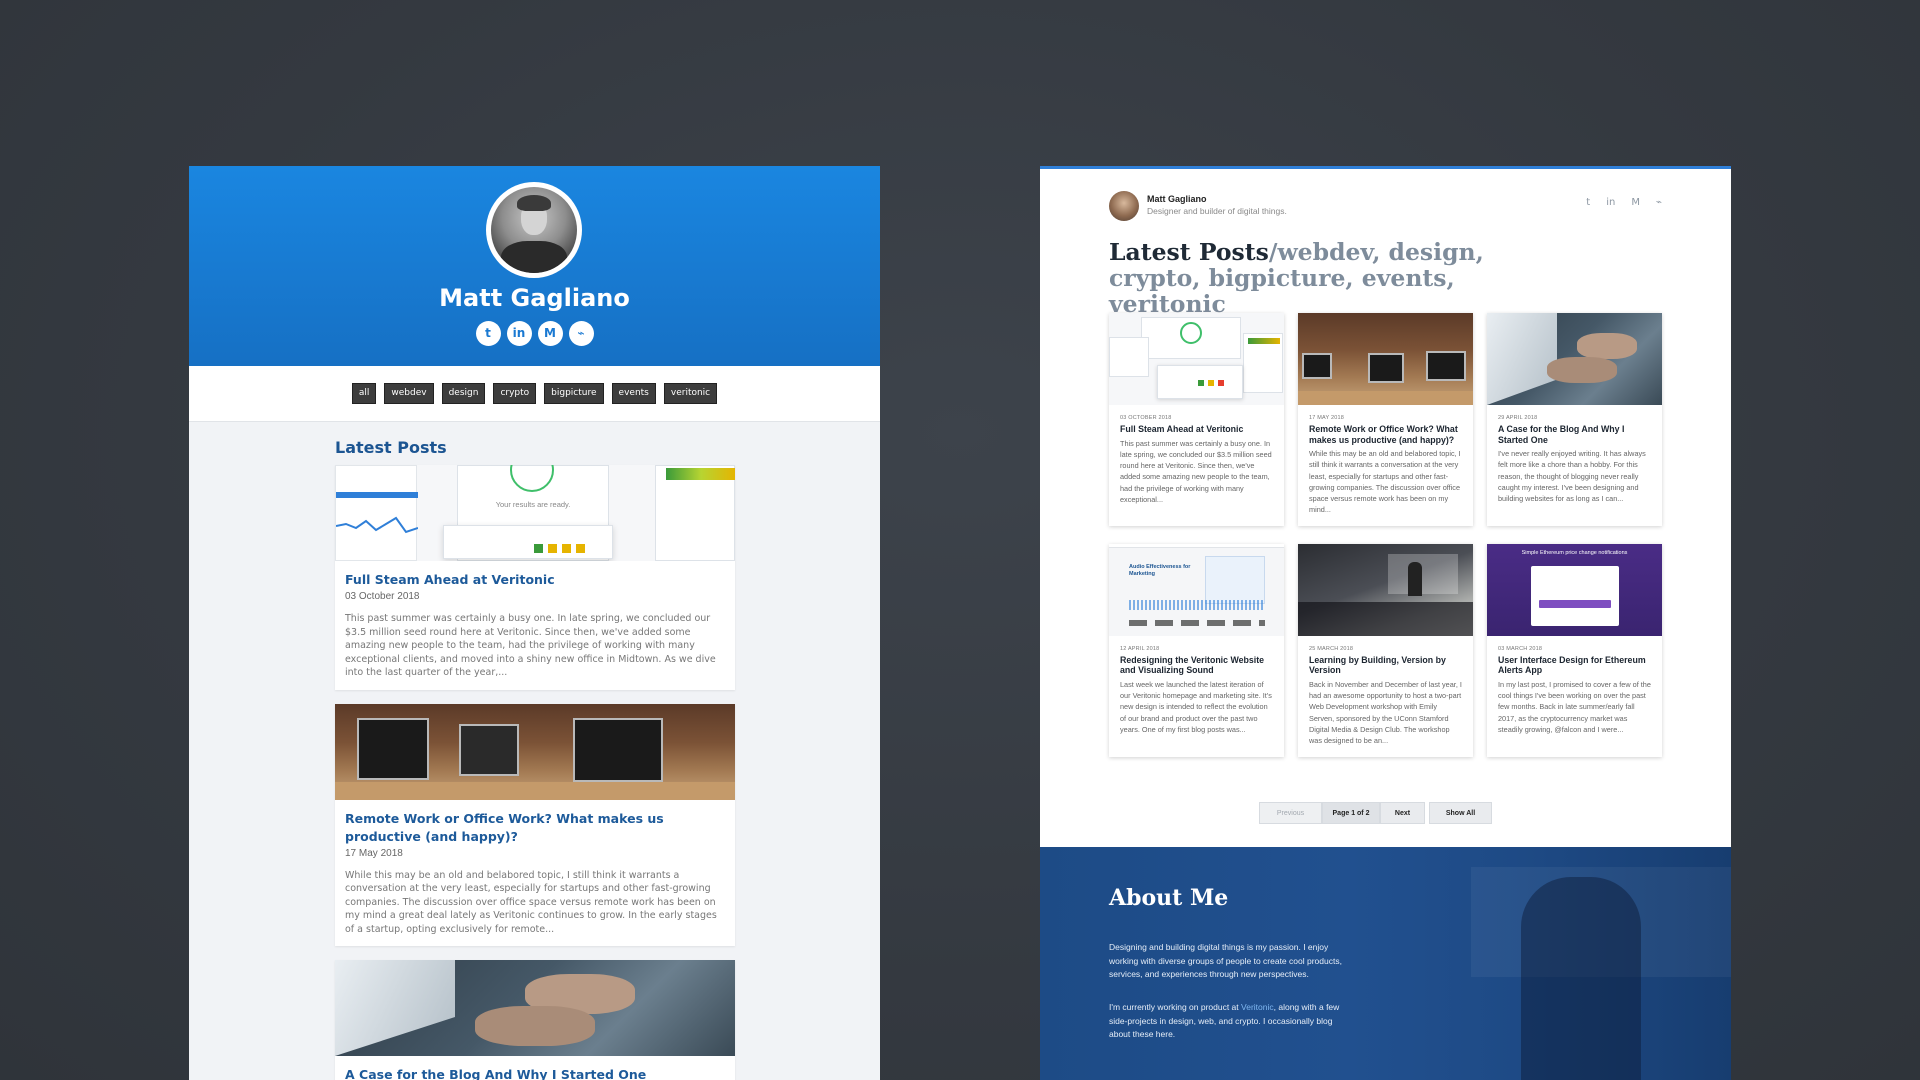 This screenshot has width=1920, height=1080. Describe the element at coordinates (1351, 813) in the screenshot. I see `page-indicator: Page 1 of 2` at that location.